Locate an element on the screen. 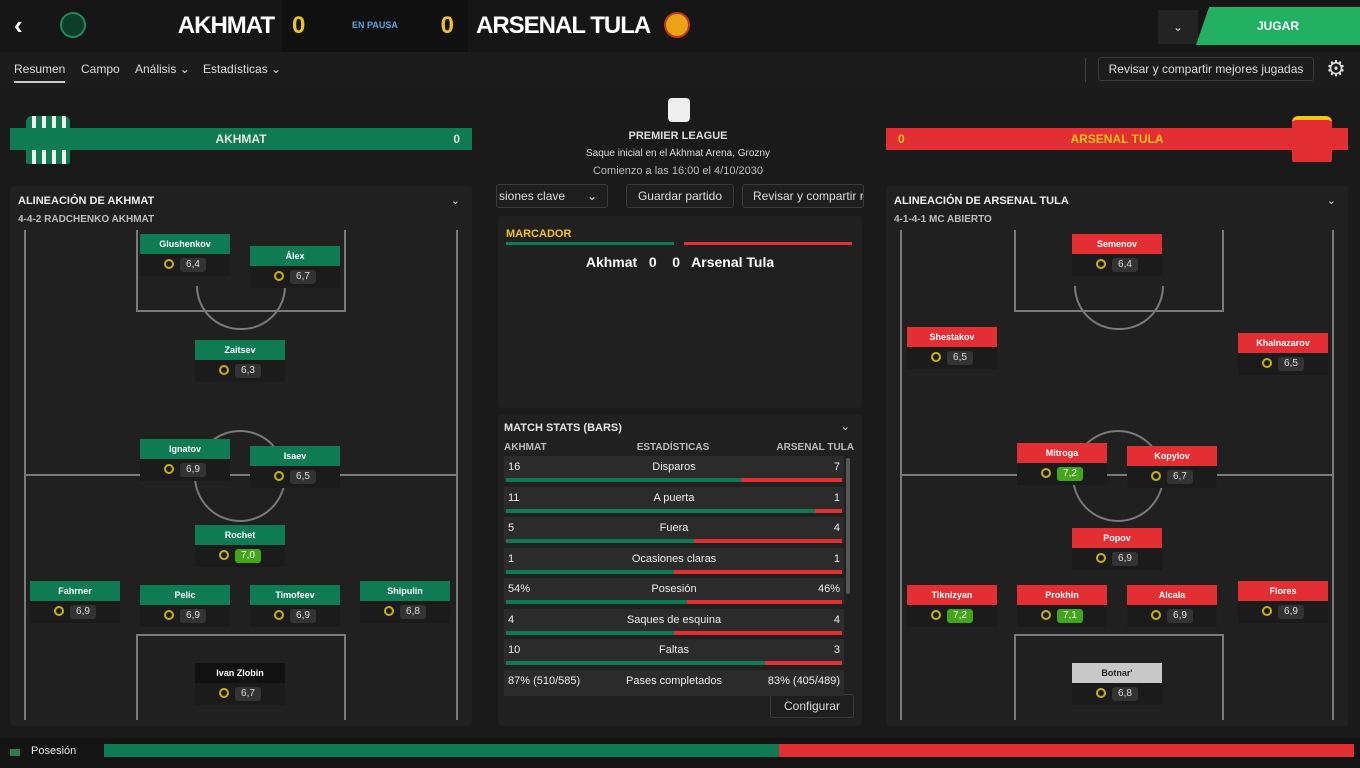  play-button: JUGAR is located at coordinates (1278, 26).